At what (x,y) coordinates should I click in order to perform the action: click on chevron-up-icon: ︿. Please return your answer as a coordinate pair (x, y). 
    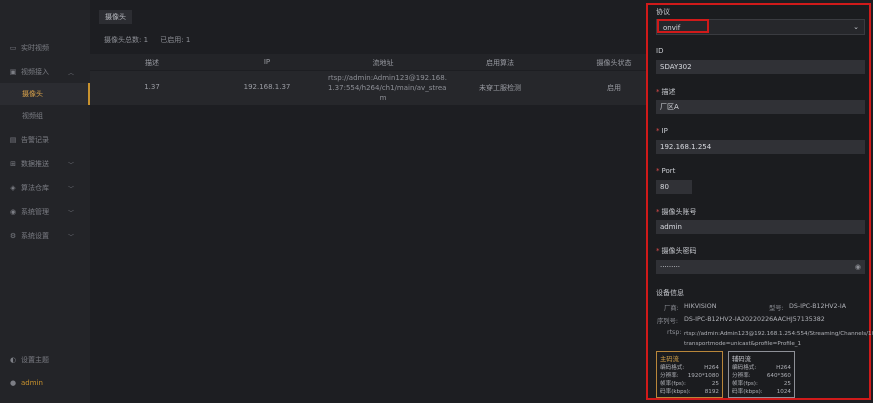
    Looking at the image, I should click on (70, 73).